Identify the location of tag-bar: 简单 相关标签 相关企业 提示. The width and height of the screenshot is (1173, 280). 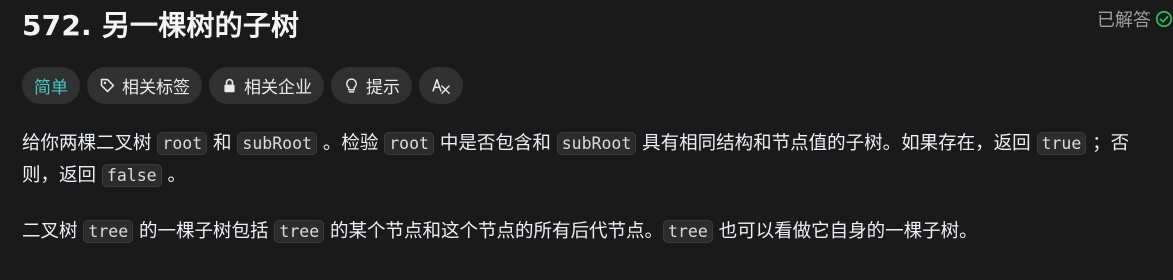
(242, 85).